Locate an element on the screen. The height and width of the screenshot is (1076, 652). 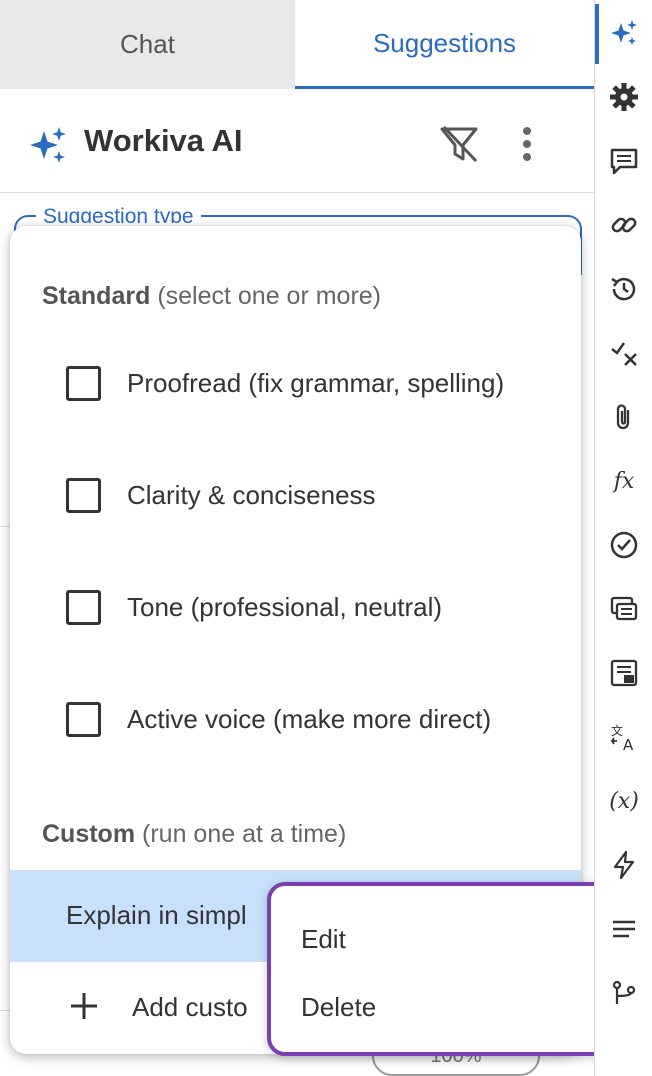
standard-section-heading: Standard (select one or more) is located at coordinates (211, 296).